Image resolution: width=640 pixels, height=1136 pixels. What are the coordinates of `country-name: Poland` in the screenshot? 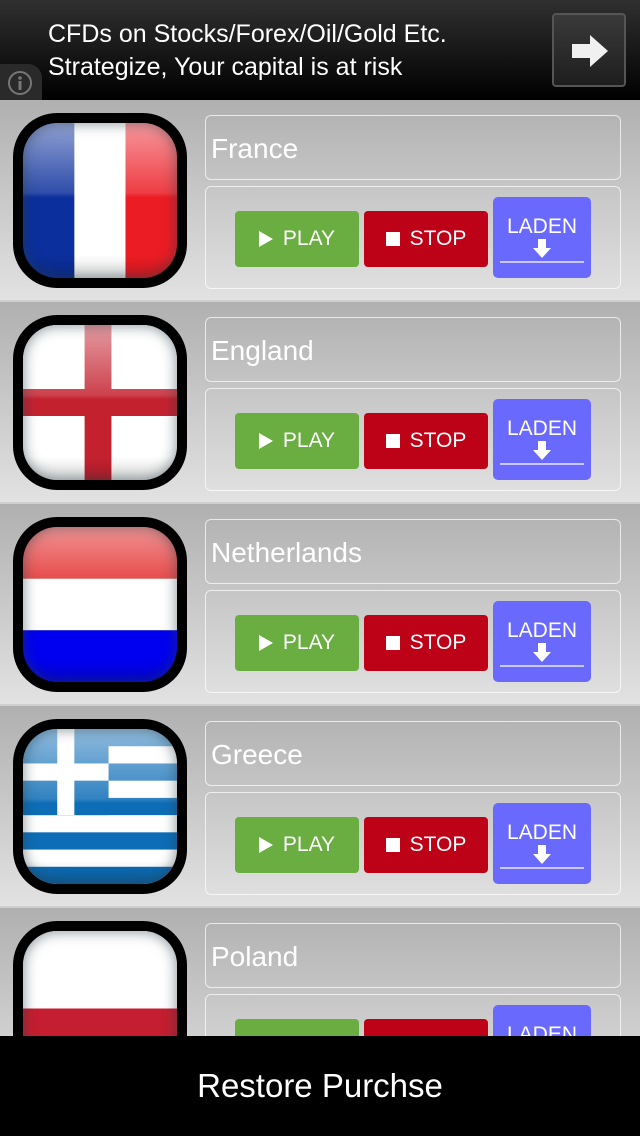 It's located at (255, 956).